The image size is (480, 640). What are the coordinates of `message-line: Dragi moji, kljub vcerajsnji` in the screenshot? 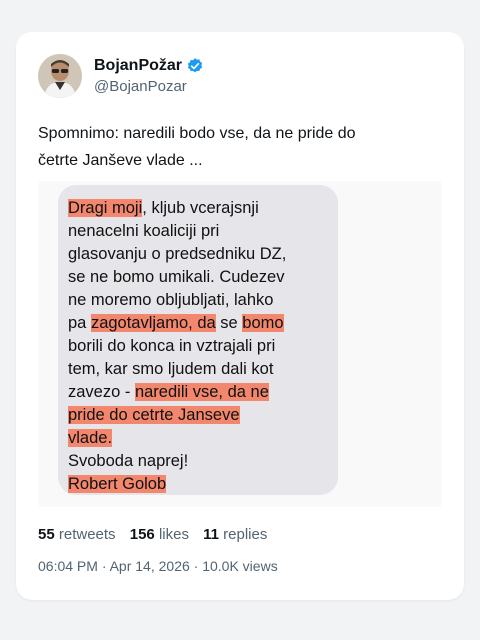 It's located at (163, 208).